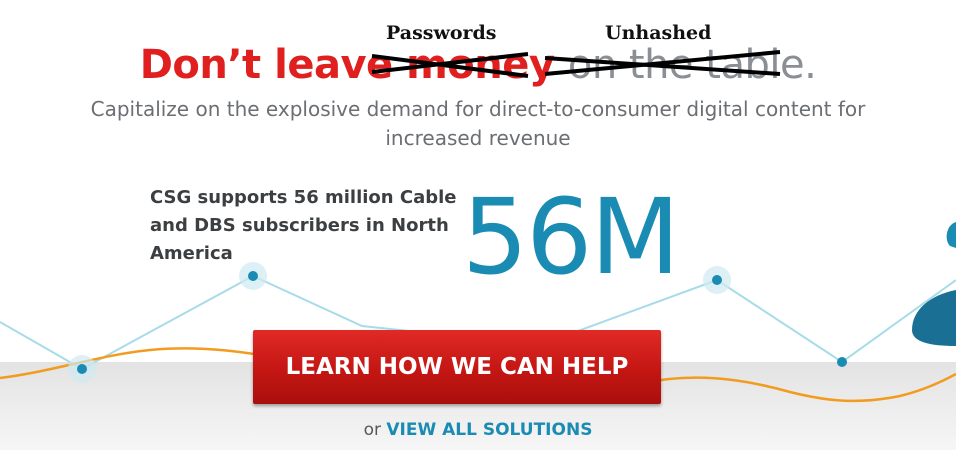 The image size is (956, 450). I want to click on view-all-solutions-link: VIEW ALL SOLUTIONS, so click(489, 430).